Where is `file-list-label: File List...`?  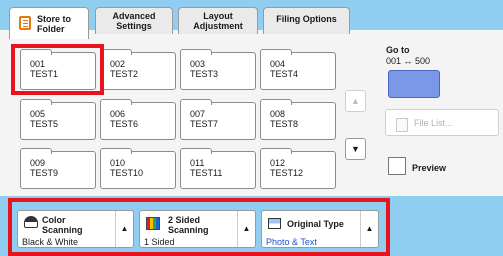
file-list-label: File List... is located at coordinates (433, 123).